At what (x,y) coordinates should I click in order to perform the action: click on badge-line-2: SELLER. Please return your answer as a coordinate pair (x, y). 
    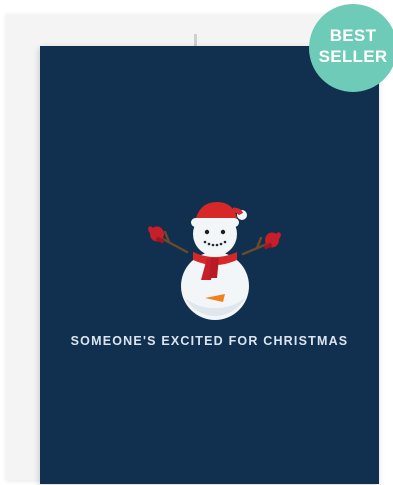
    Looking at the image, I should click on (353, 56).